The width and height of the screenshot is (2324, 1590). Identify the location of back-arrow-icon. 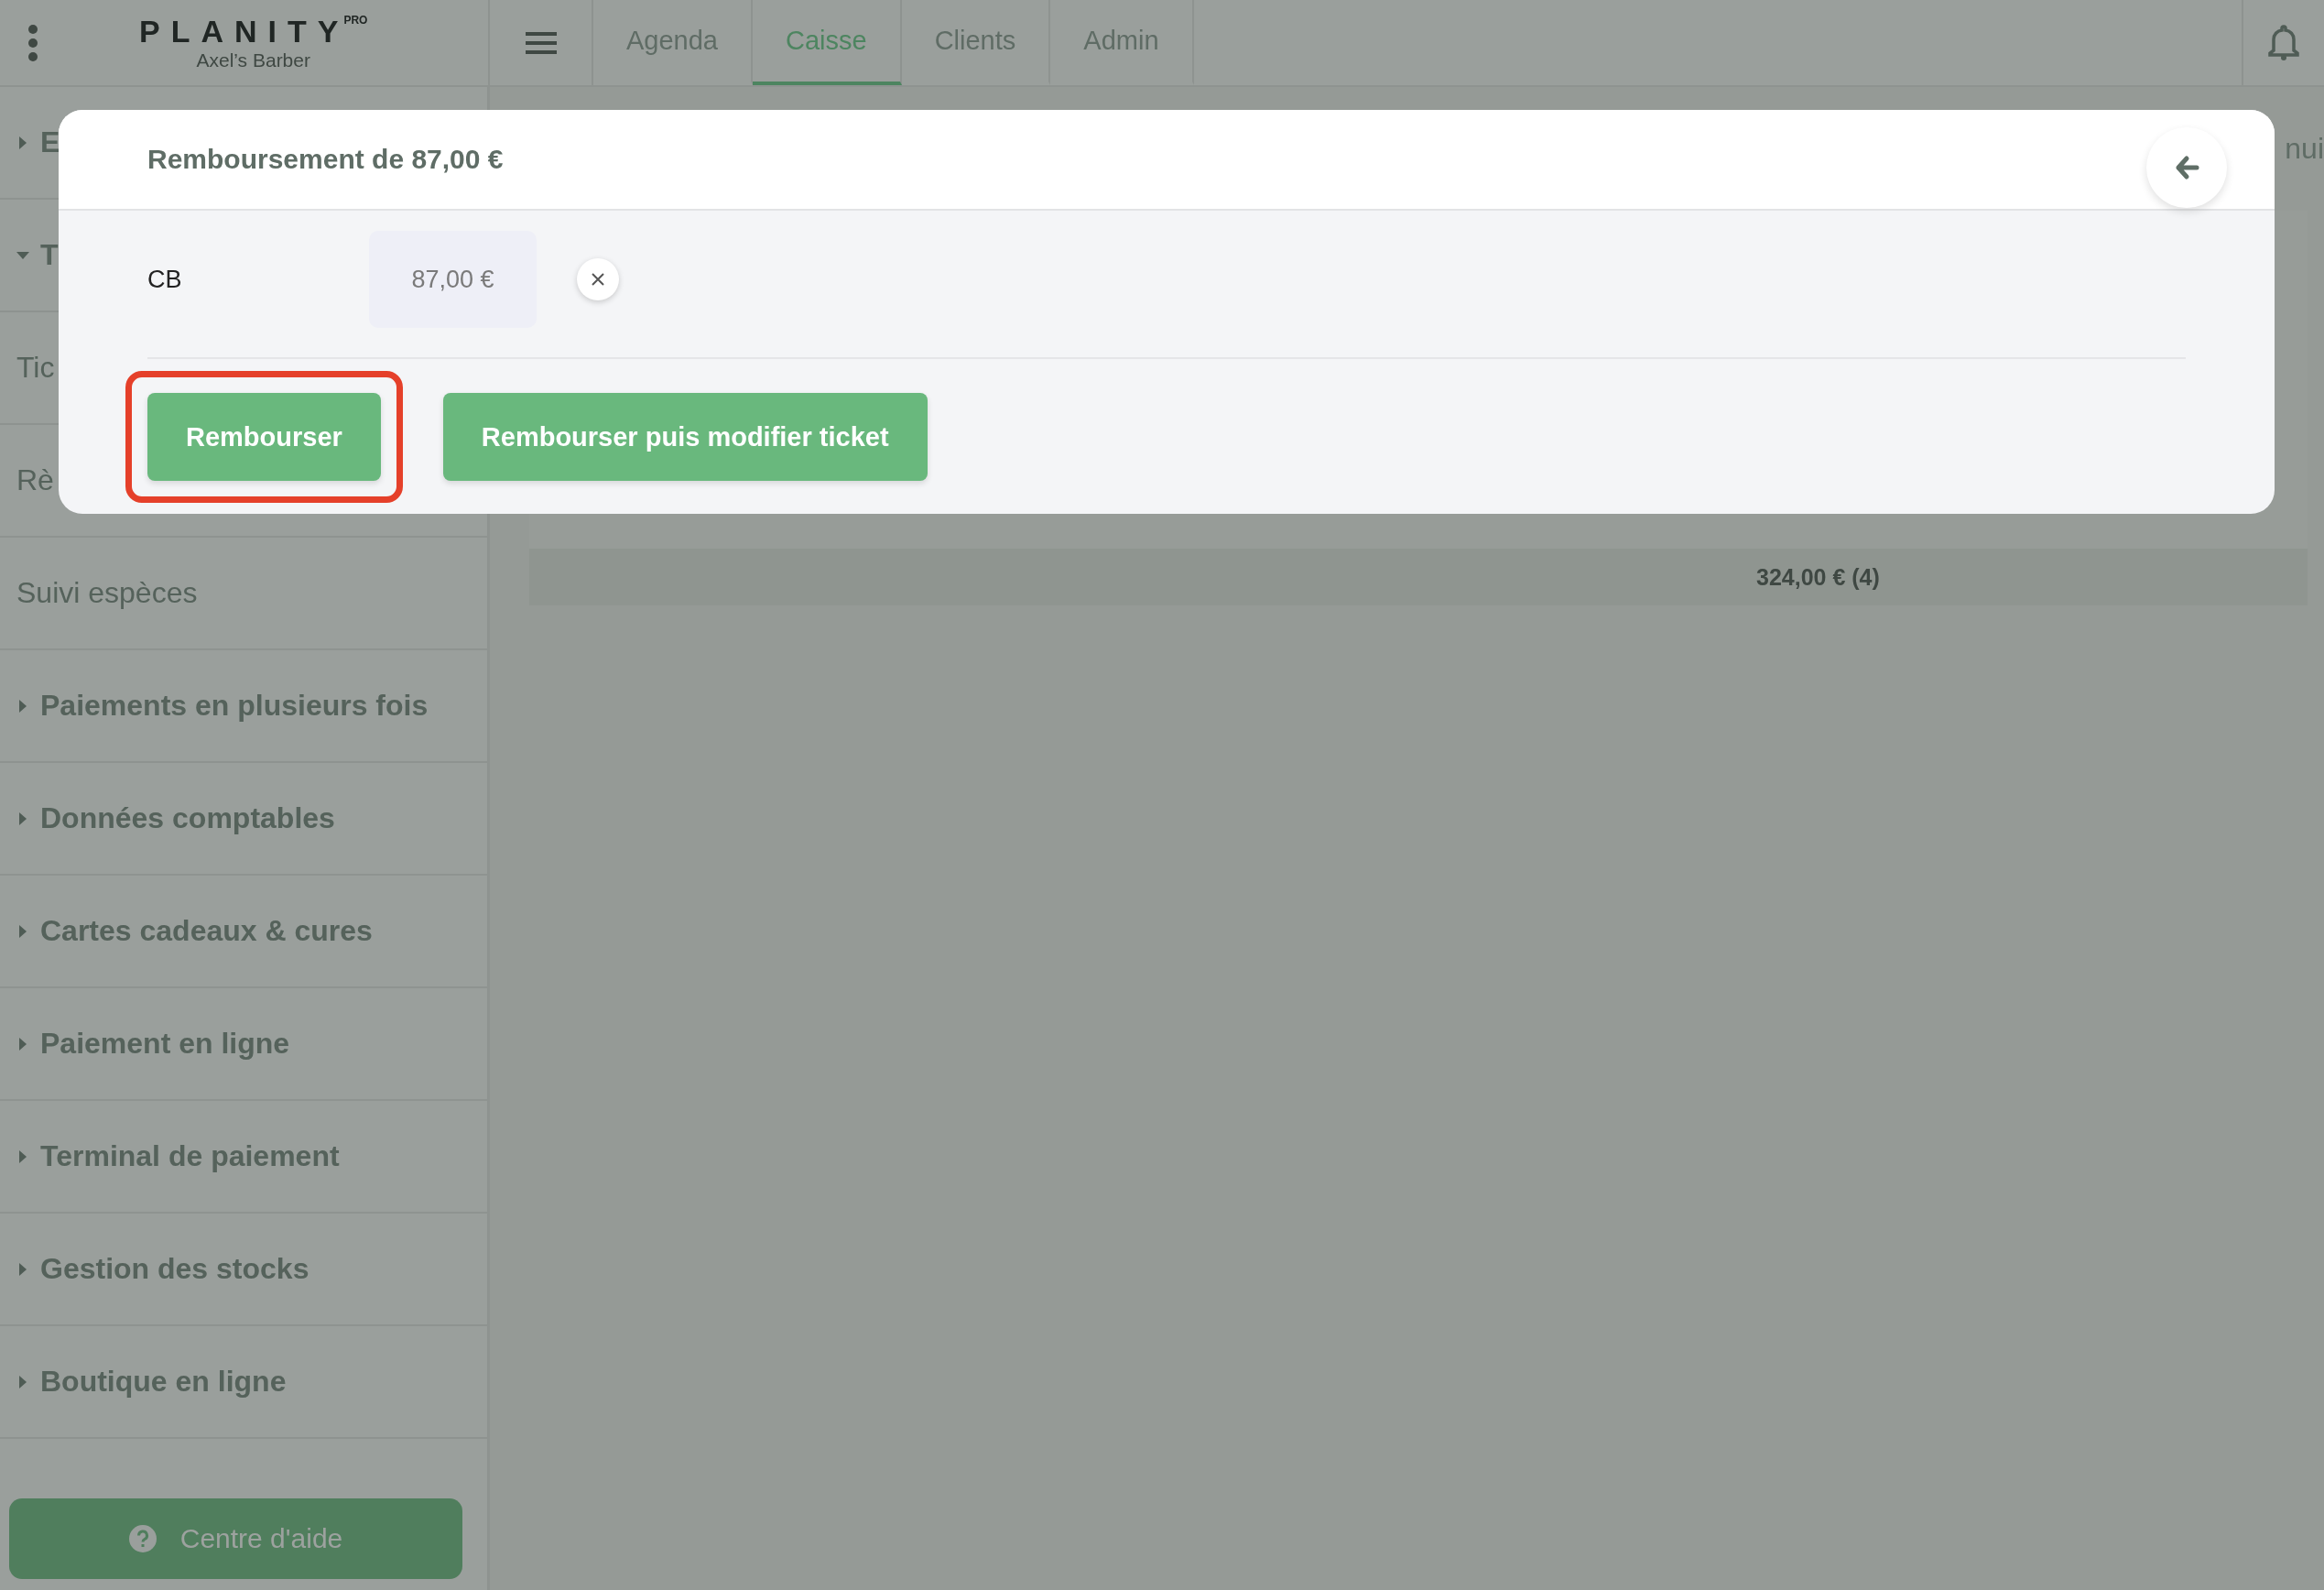
(2187, 167).